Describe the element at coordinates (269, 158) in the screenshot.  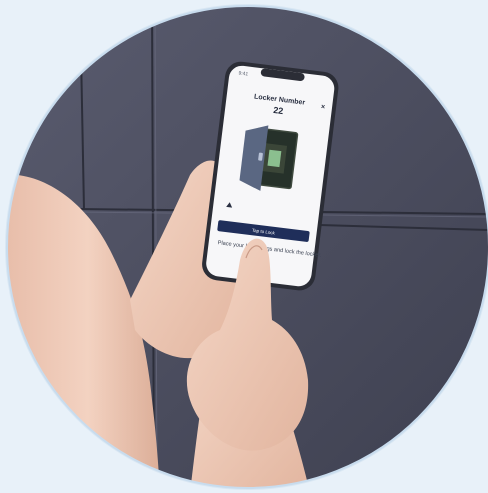
I see `locker-icon` at that location.